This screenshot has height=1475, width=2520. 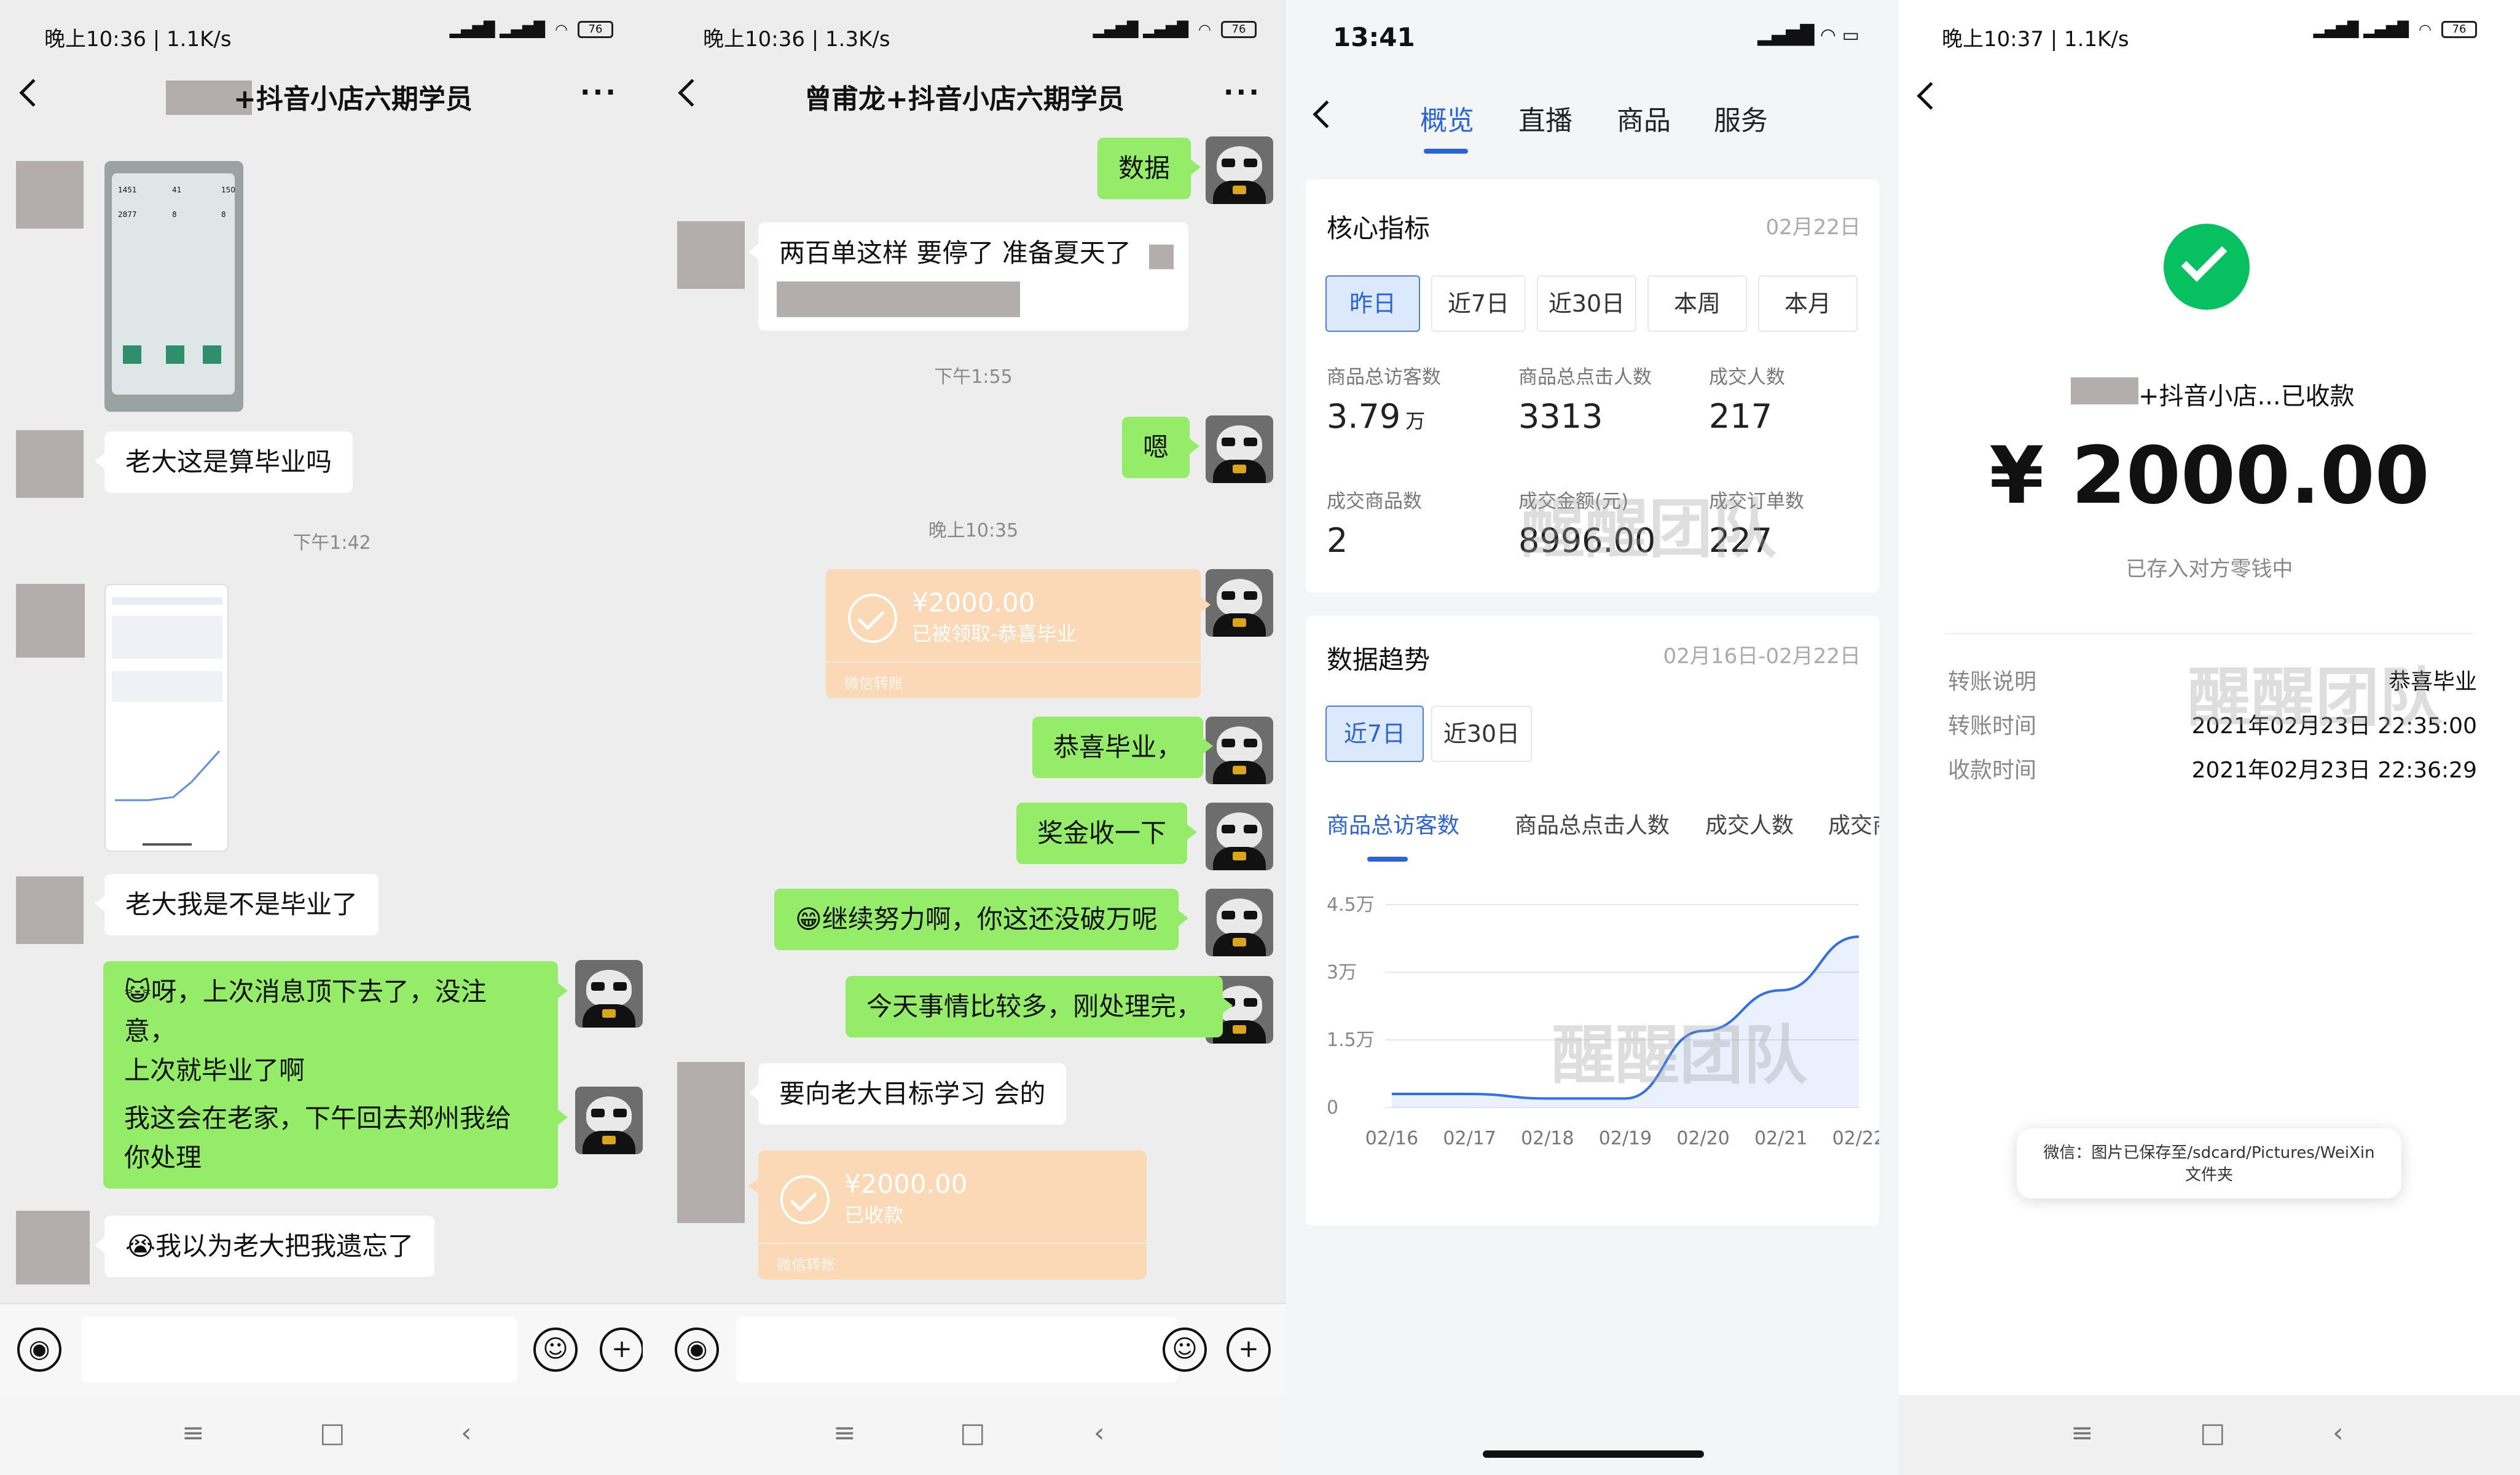 I want to click on system-nav: ≡ □ ‹, so click(x=2209, y=1435).